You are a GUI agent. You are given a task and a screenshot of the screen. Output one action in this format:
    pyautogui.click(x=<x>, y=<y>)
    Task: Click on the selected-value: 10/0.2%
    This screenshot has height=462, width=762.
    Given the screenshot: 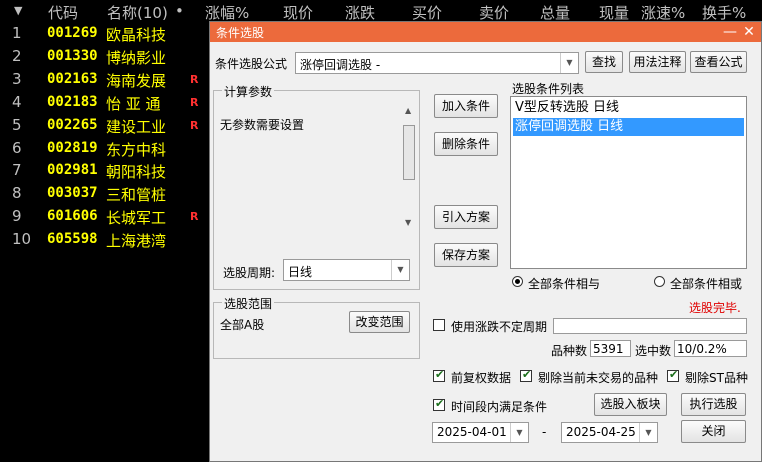 What is the action you would take?
    pyautogui.click(x=702, y=349)
    